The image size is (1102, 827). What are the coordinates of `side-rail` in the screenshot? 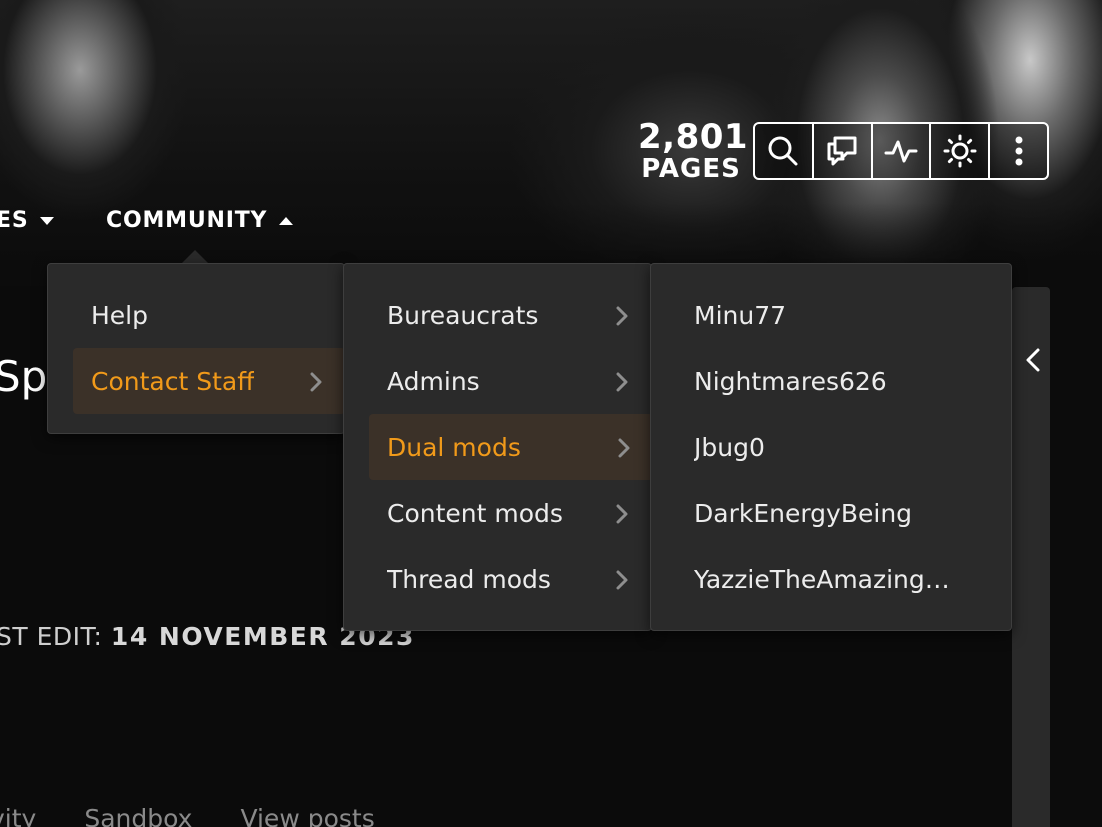 It's located at (1031, 557).